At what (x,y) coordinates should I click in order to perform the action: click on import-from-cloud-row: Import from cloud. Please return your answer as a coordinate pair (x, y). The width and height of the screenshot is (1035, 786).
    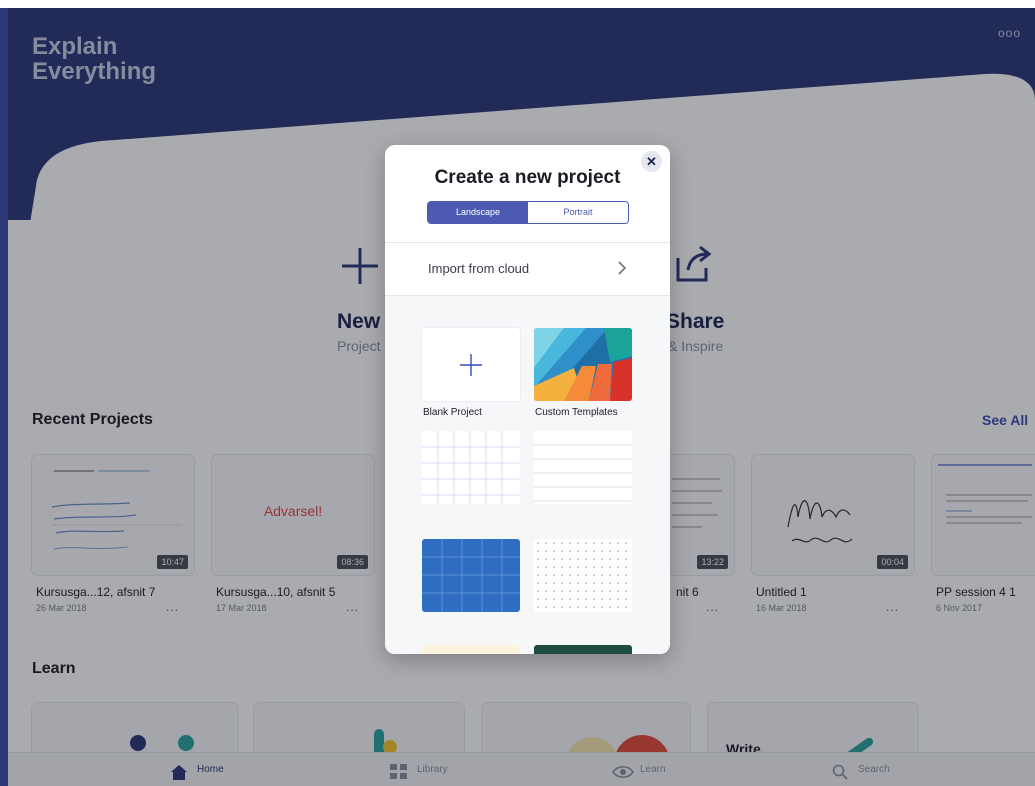
    Looking at the image, I should click on (527, 269).